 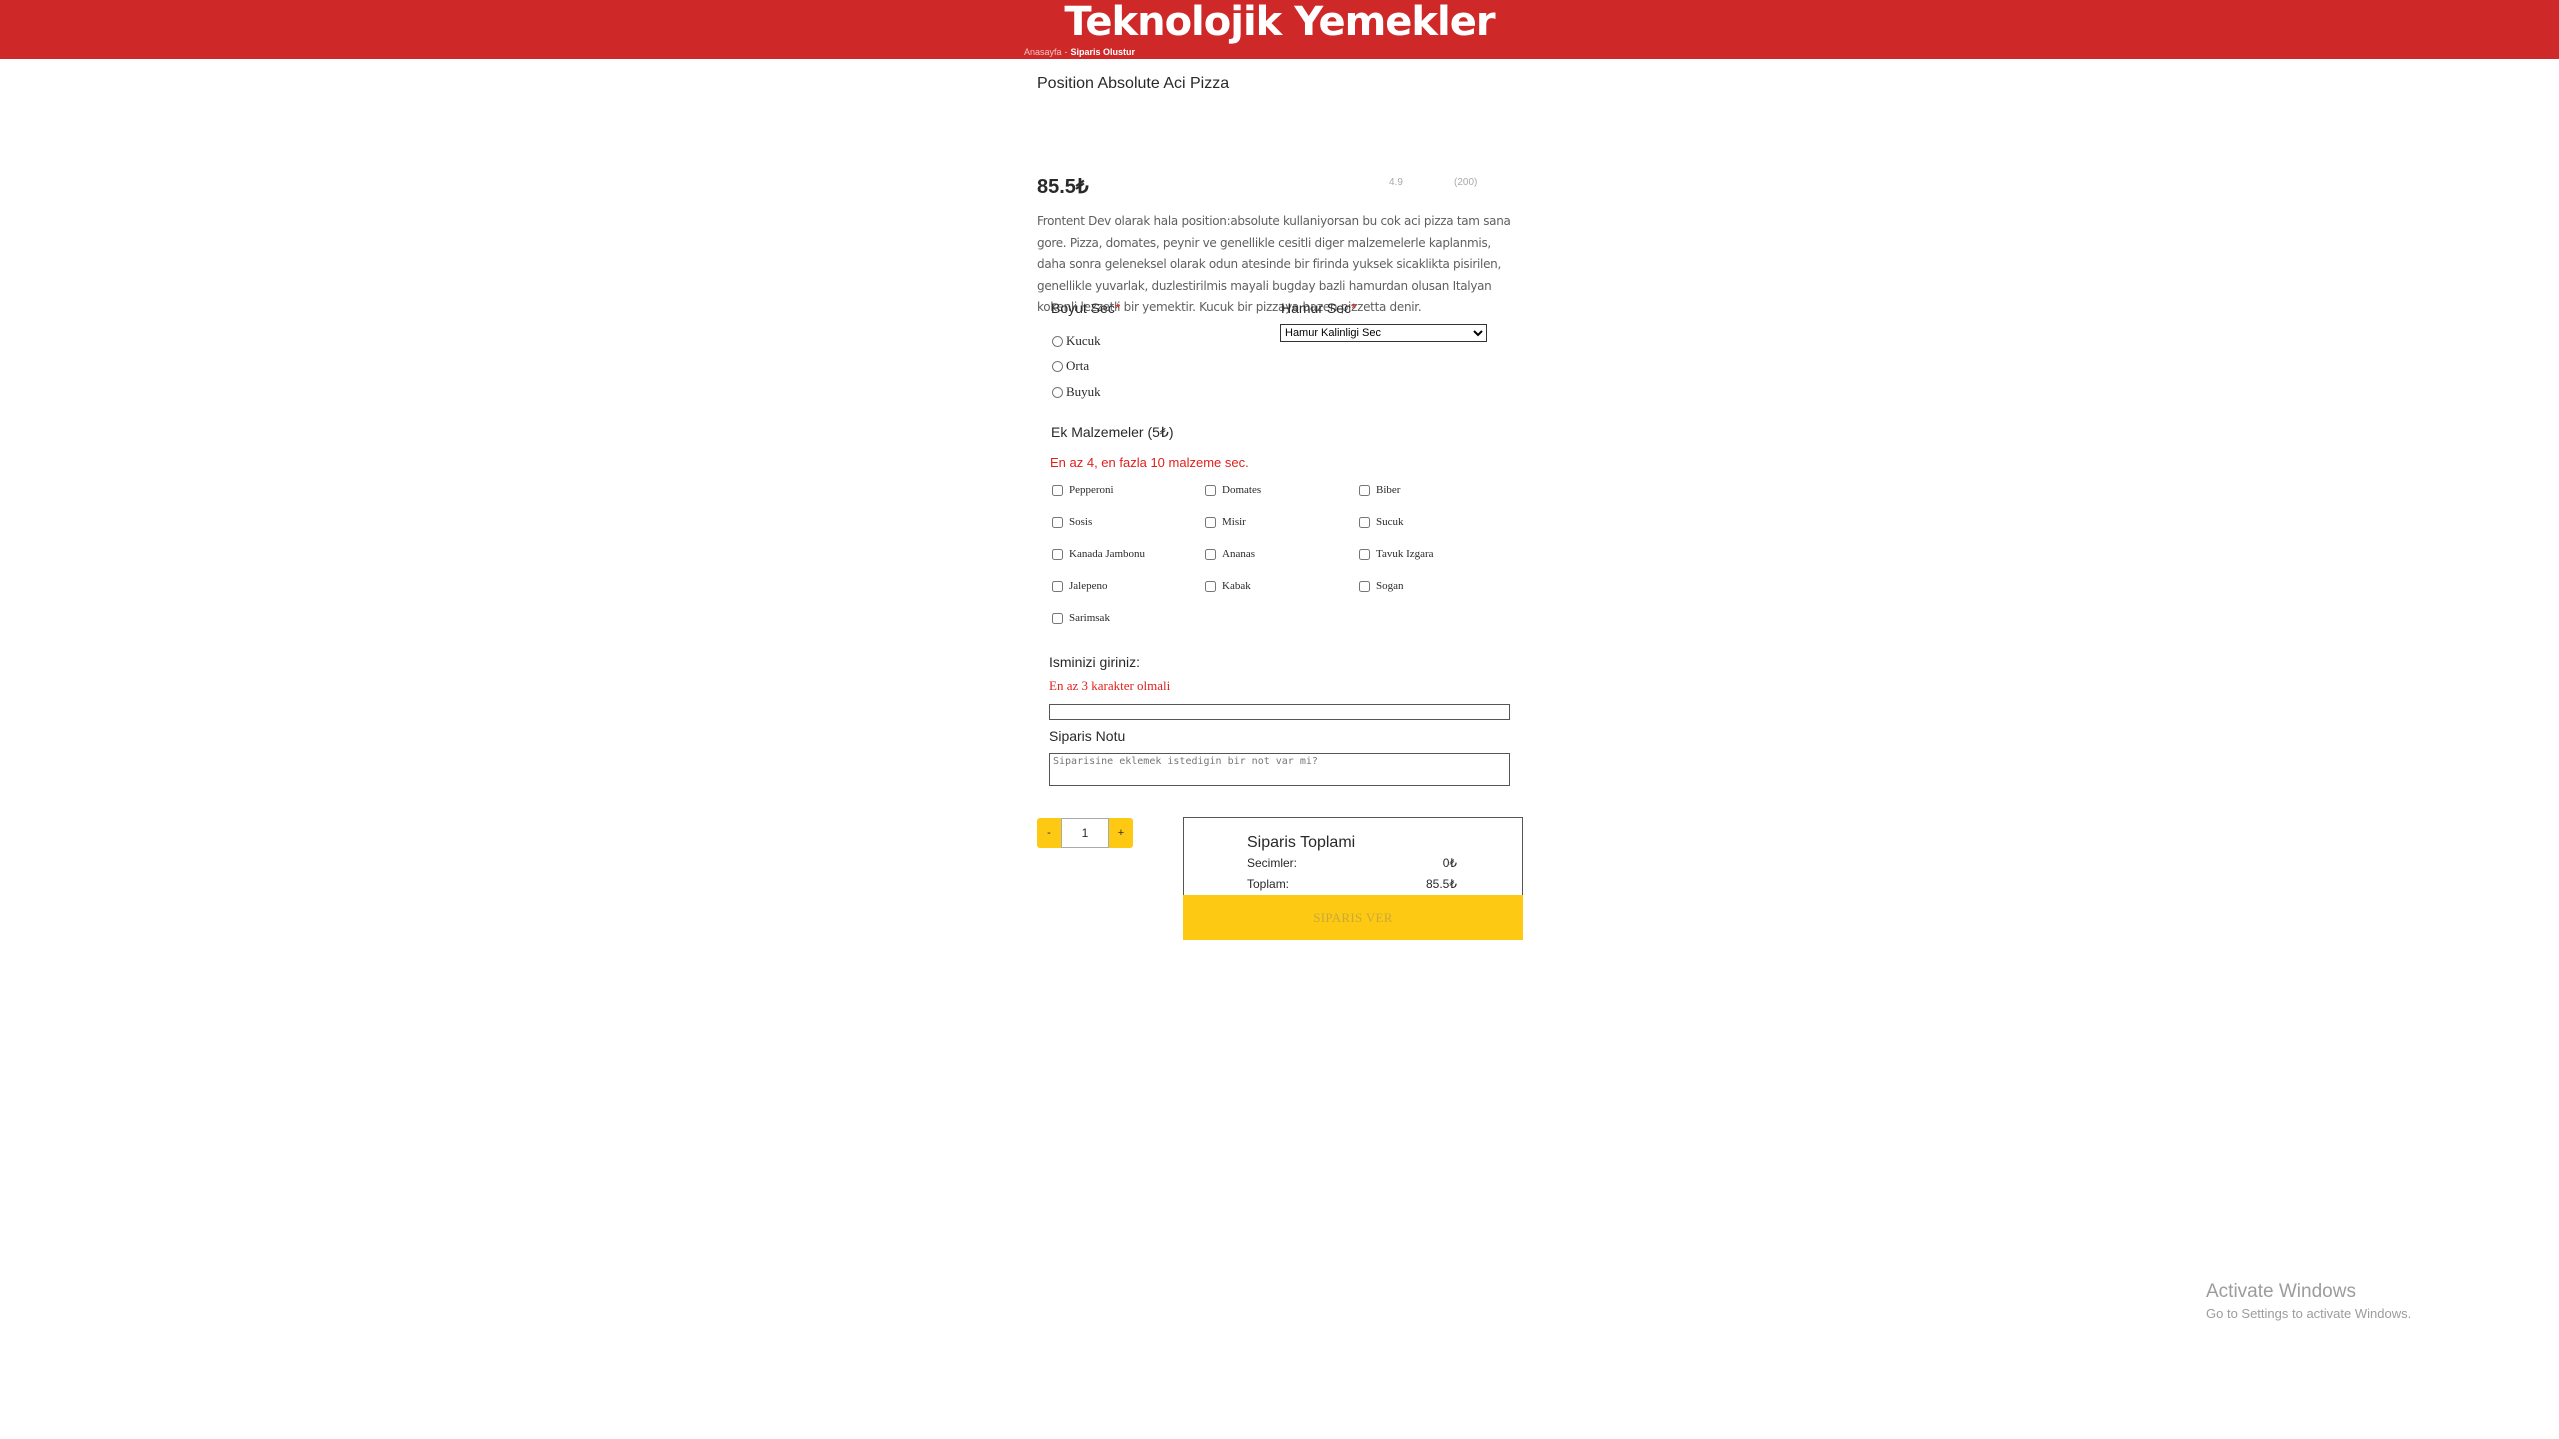 I want to click on size-option-label: Kucuk, so click(x=1083, y=340).